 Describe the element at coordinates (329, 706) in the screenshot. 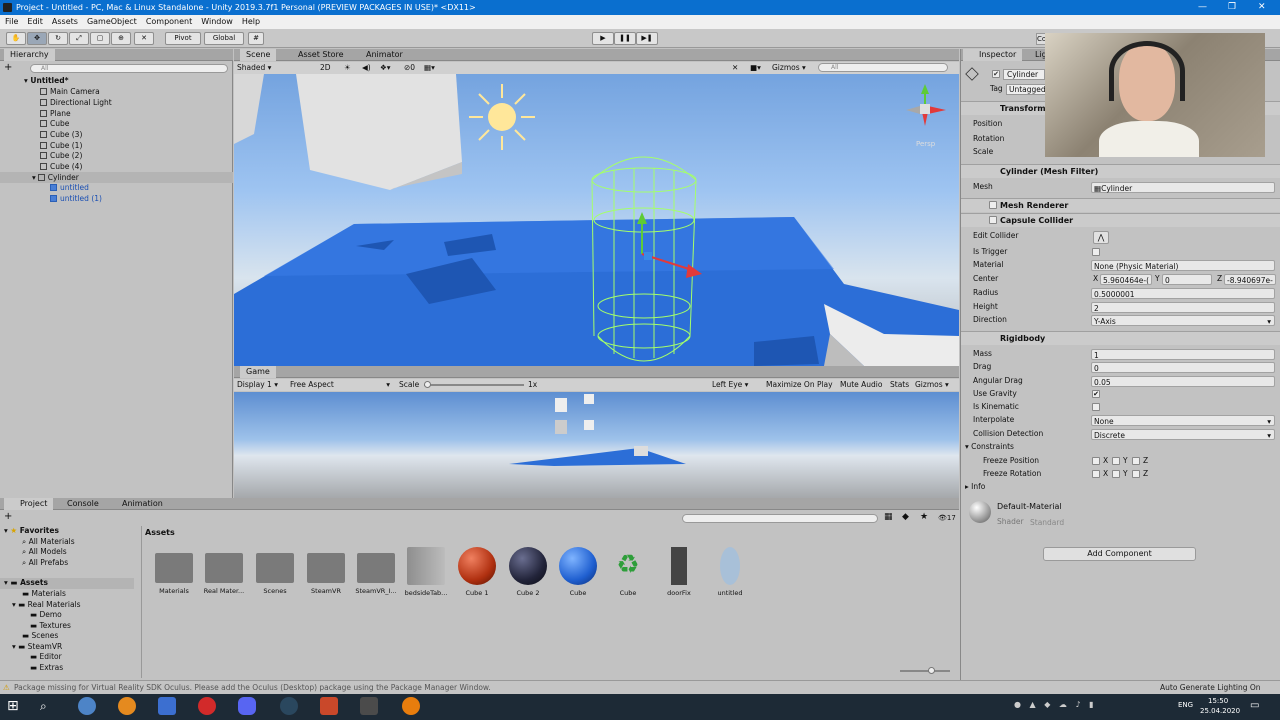

I see `media-app-icon` at that location.